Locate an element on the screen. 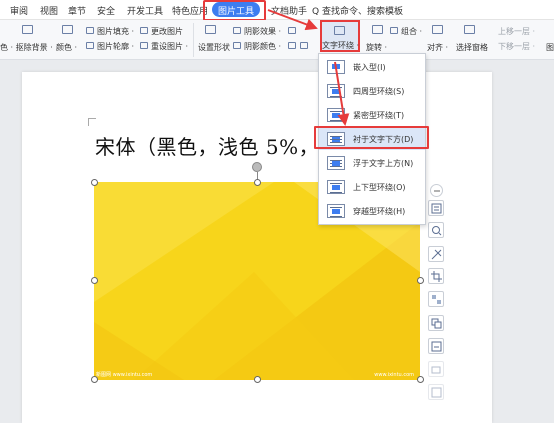 This screenshot has width=554, height=423. remove-bg-icon is located at coordinates (27, 29).